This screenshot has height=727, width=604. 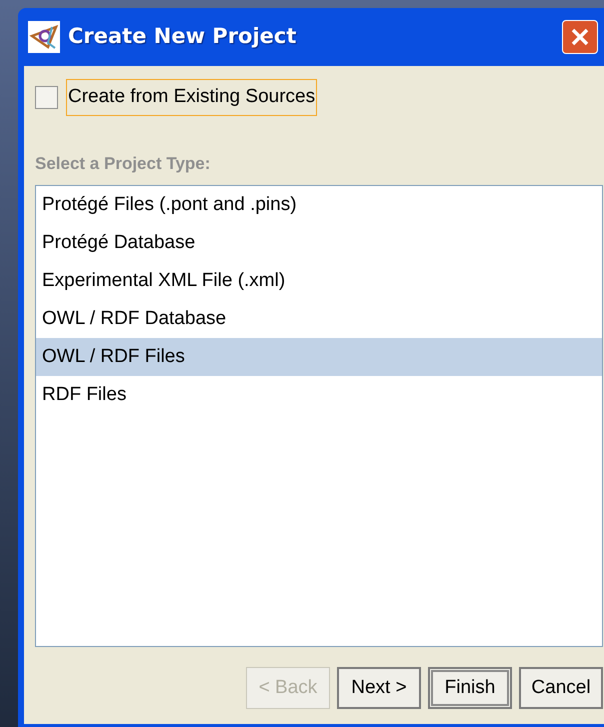 What do you see at coordinates (44, 37) in the screenshot?
I see `app-logo-icon` at bounding box center [44, 37].